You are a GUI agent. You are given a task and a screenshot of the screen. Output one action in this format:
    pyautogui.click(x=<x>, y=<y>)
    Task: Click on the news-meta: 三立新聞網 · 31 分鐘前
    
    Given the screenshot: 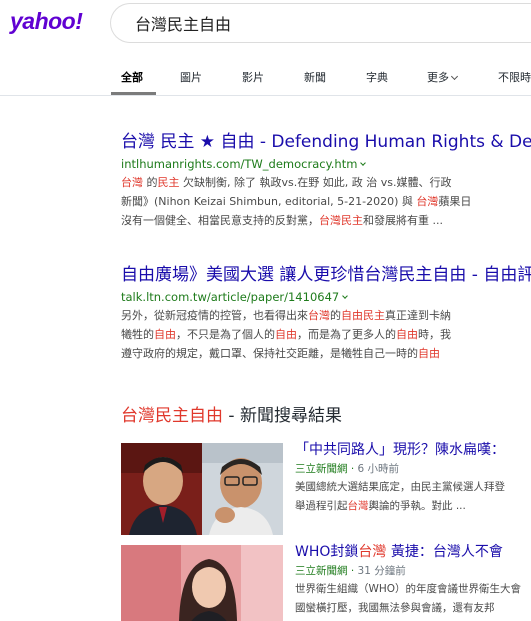 What is the action you would take?
    pyautogui.click(x=350, y=571)
    